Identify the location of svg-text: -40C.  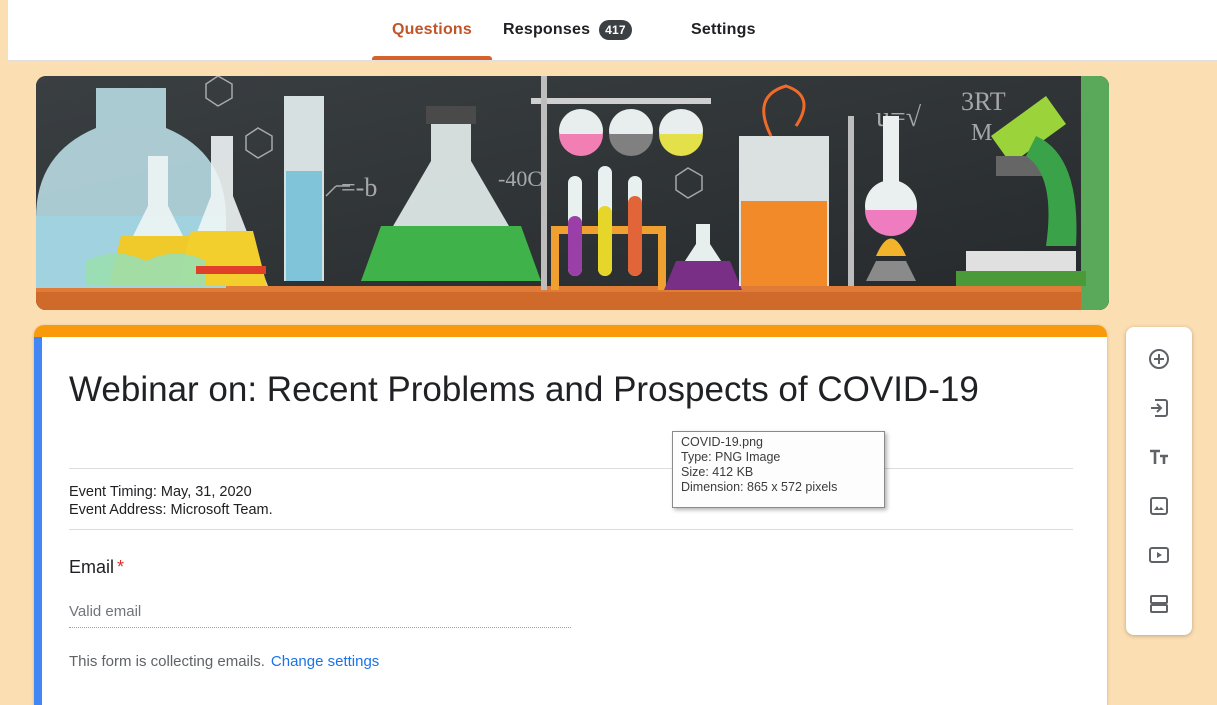
(520, 178).